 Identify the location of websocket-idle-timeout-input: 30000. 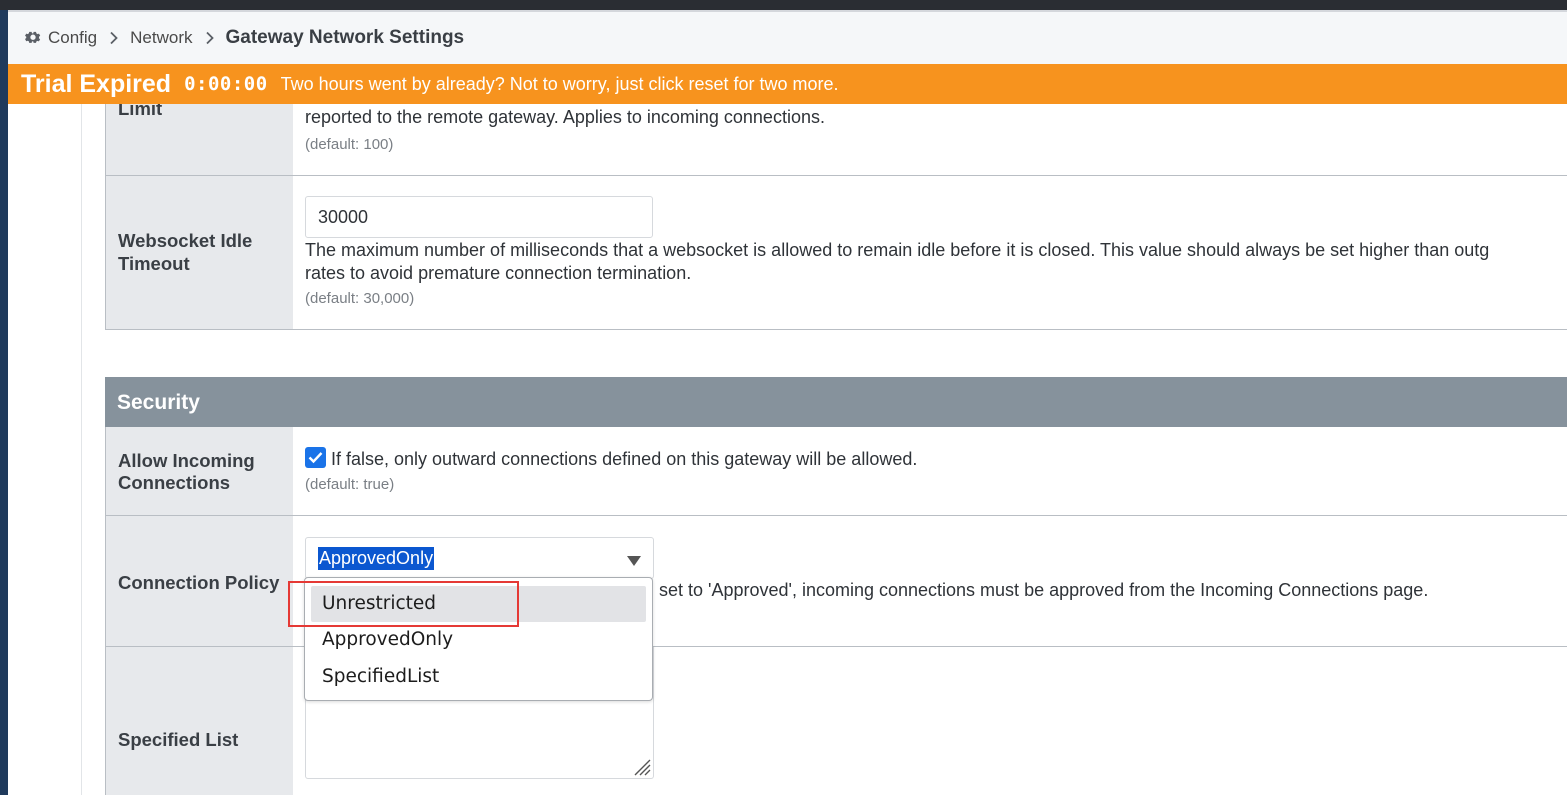
(479, 217).